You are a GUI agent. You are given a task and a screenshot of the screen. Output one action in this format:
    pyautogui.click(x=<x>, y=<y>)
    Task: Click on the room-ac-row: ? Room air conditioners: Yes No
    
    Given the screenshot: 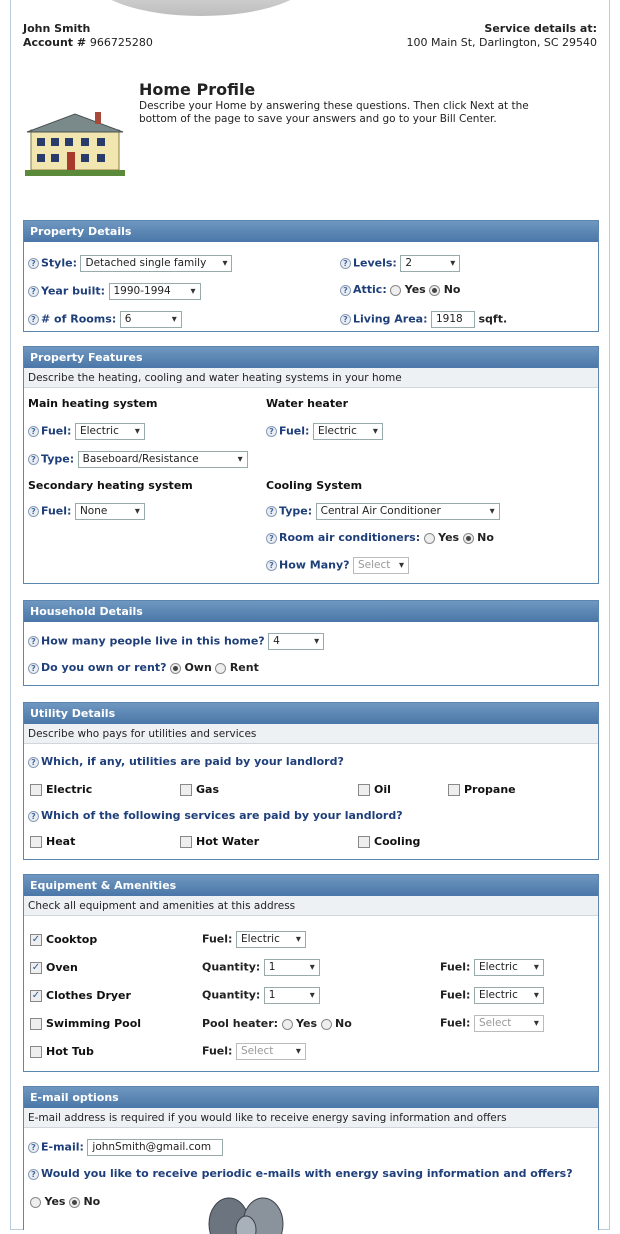 What is the action you would take?
    pyautogui.click(x=380, y=537)
    